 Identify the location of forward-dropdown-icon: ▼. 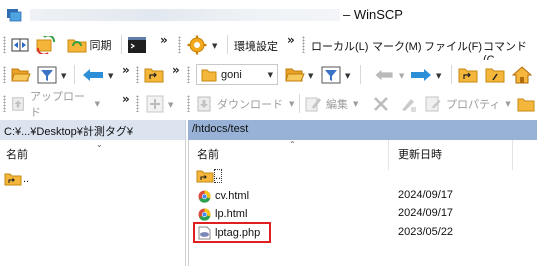
(438, 76).